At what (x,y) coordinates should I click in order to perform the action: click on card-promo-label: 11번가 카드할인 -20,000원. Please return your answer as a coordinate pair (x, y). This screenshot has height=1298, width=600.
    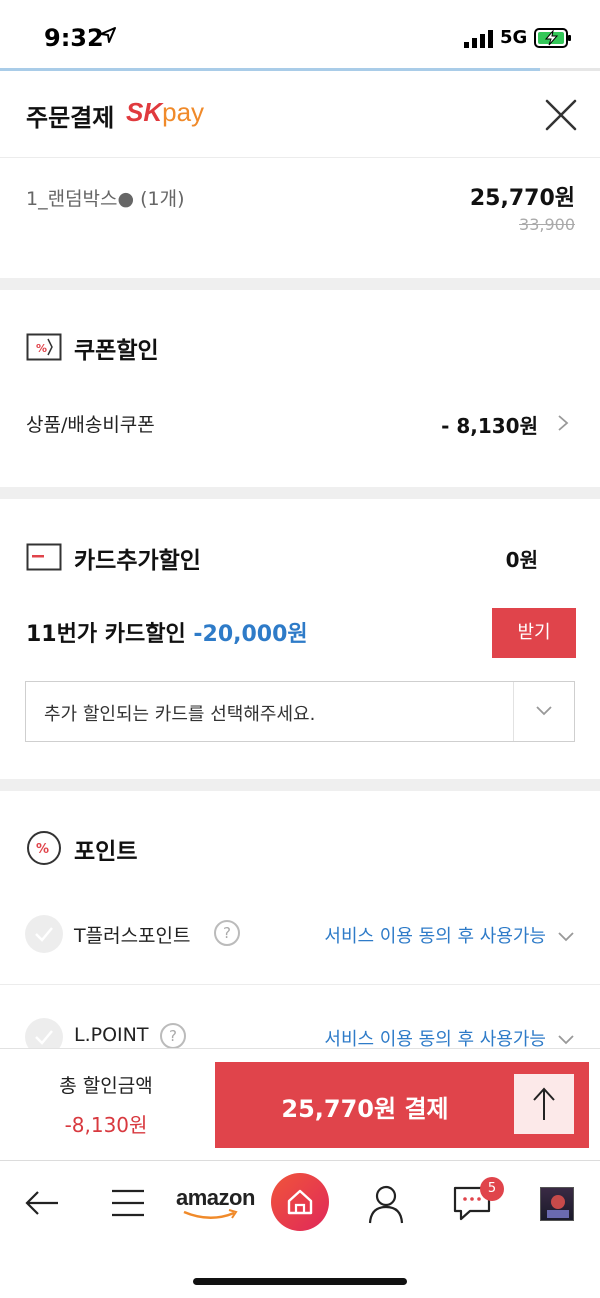
    Looking at the image, I should click on (167, 634).